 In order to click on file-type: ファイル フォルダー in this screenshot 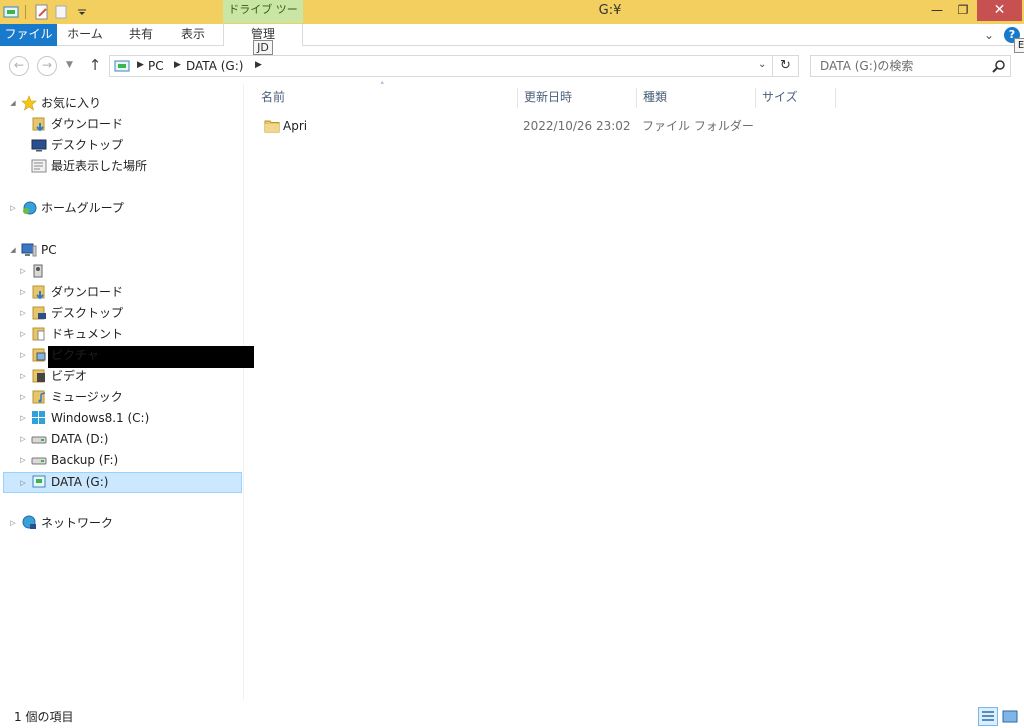, I will do `click(698, 126)`.